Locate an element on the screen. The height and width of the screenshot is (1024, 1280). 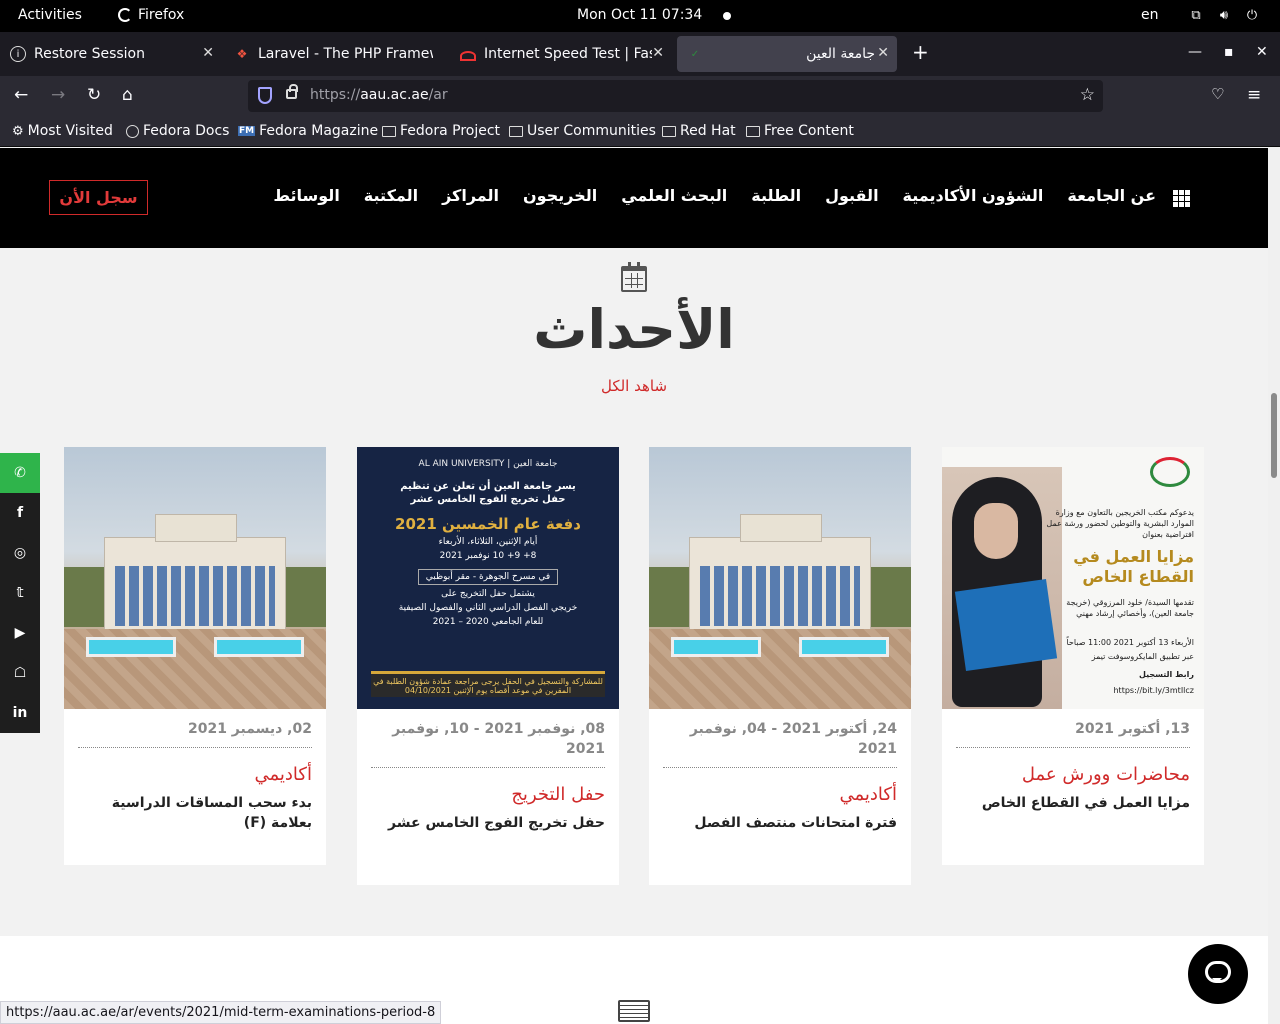
language-indicator: en is located at coordinates (1150, 15).